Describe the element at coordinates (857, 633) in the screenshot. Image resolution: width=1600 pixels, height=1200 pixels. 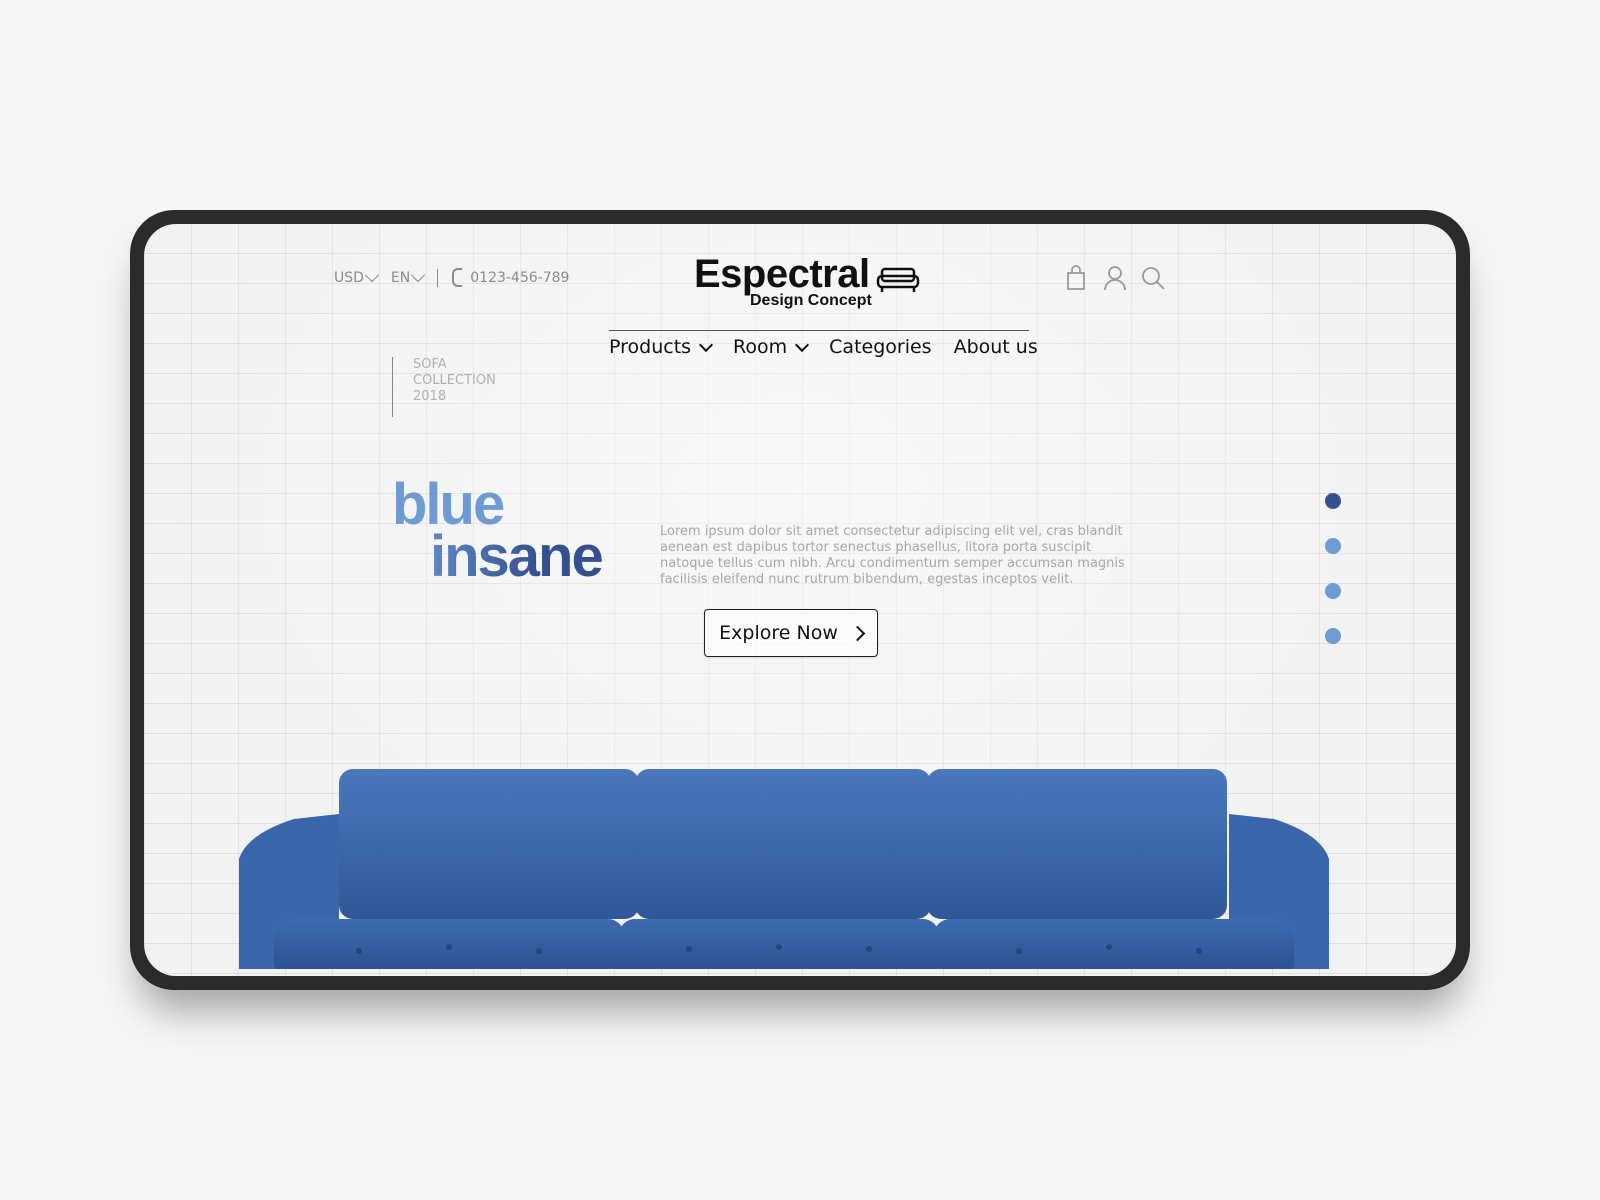
I see `chevron-right-icon` at that location.